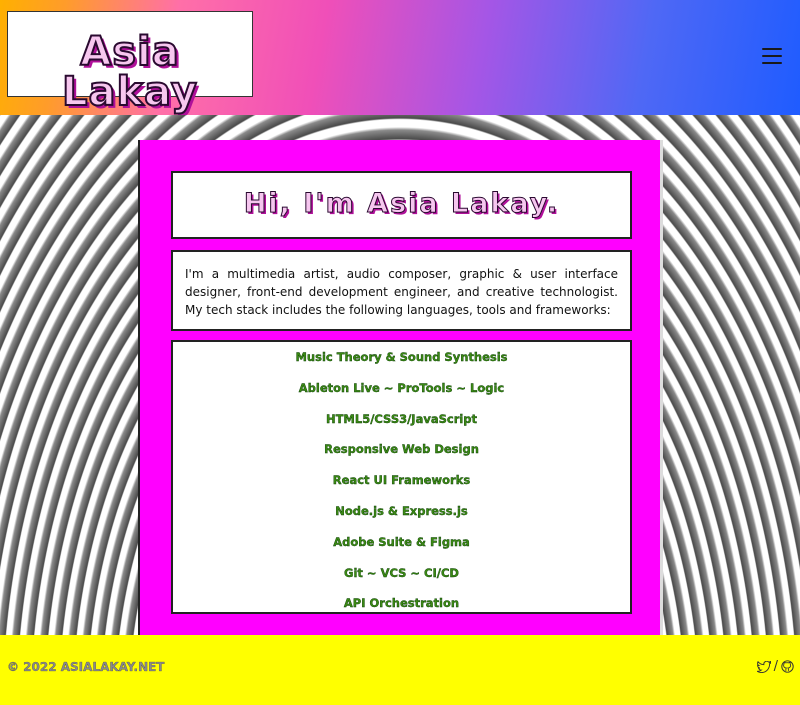 The width and height of the screenshot is (800, 705). Describe the element at coordinates (401, 449) in the screenshot. I see `tech-stack-item: Responsive Web Design` at that location.